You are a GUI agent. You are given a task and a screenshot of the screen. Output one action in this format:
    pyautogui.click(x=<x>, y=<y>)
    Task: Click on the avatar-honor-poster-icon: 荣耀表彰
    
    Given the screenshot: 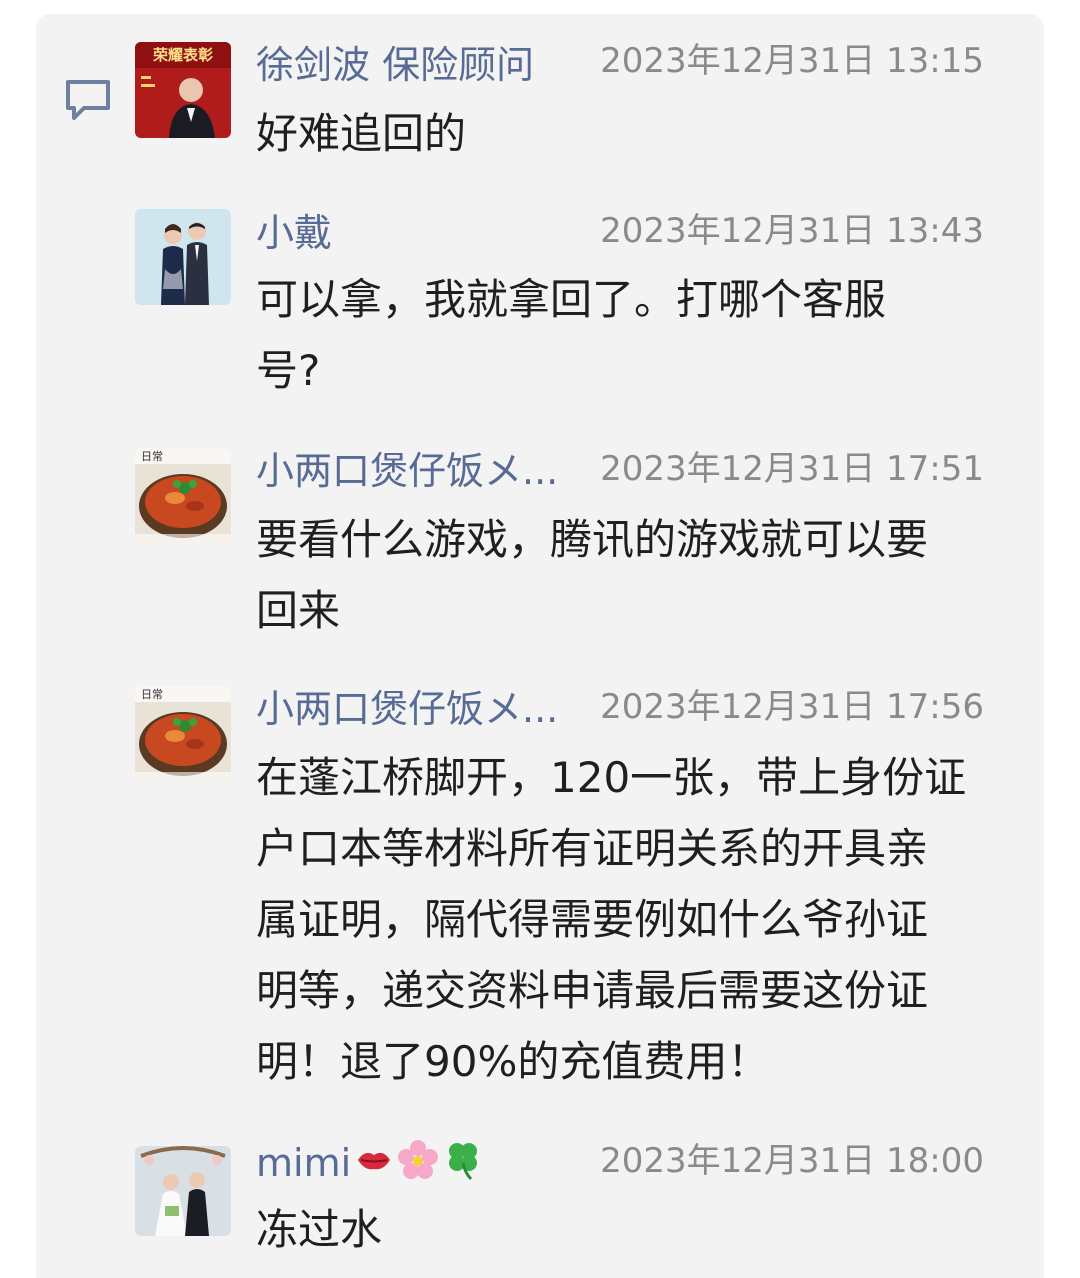 What is the action you would take?
    pyautogui.click(x=183, y=90)
    